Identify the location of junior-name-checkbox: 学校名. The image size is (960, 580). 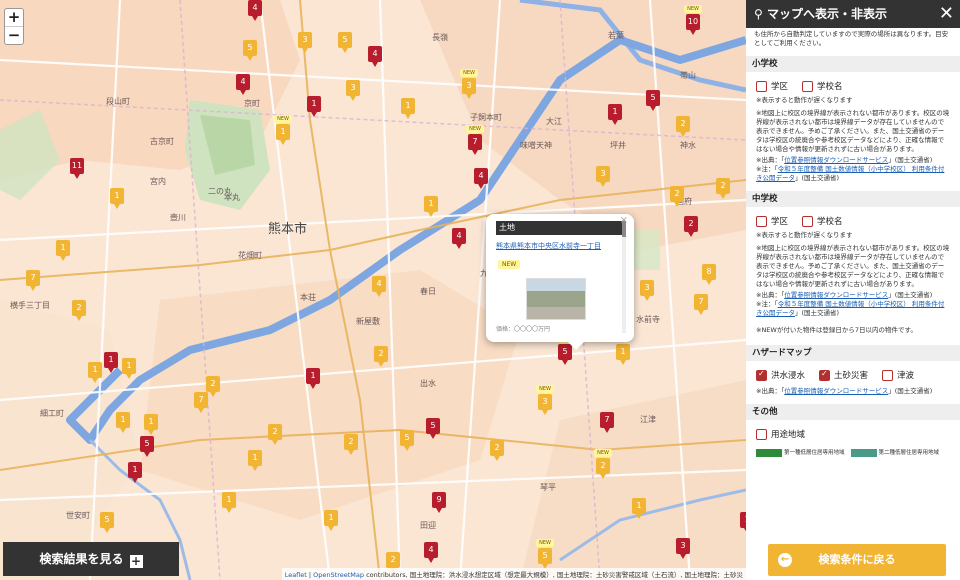
(822, 221).